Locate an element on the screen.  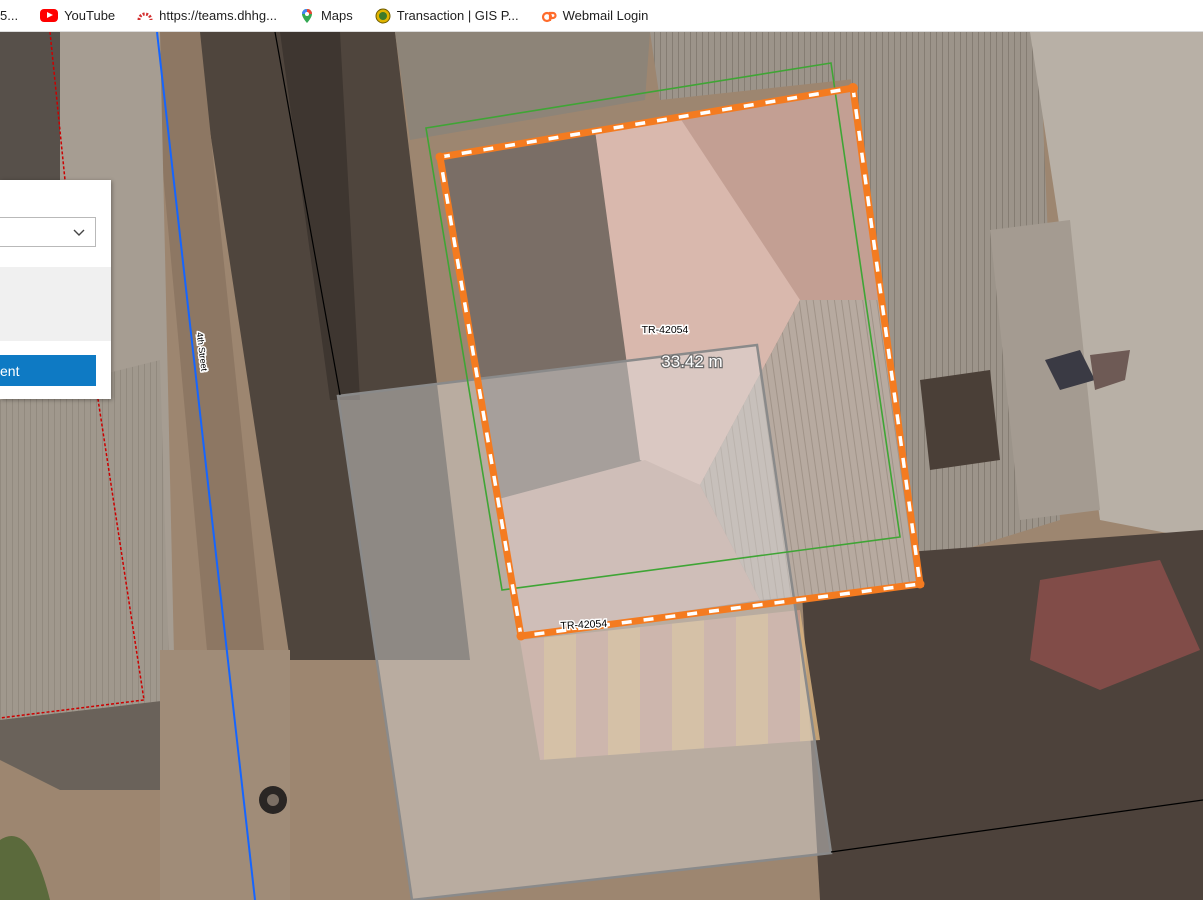
bookmark-label: Maps is located at coordinates (336, 15).